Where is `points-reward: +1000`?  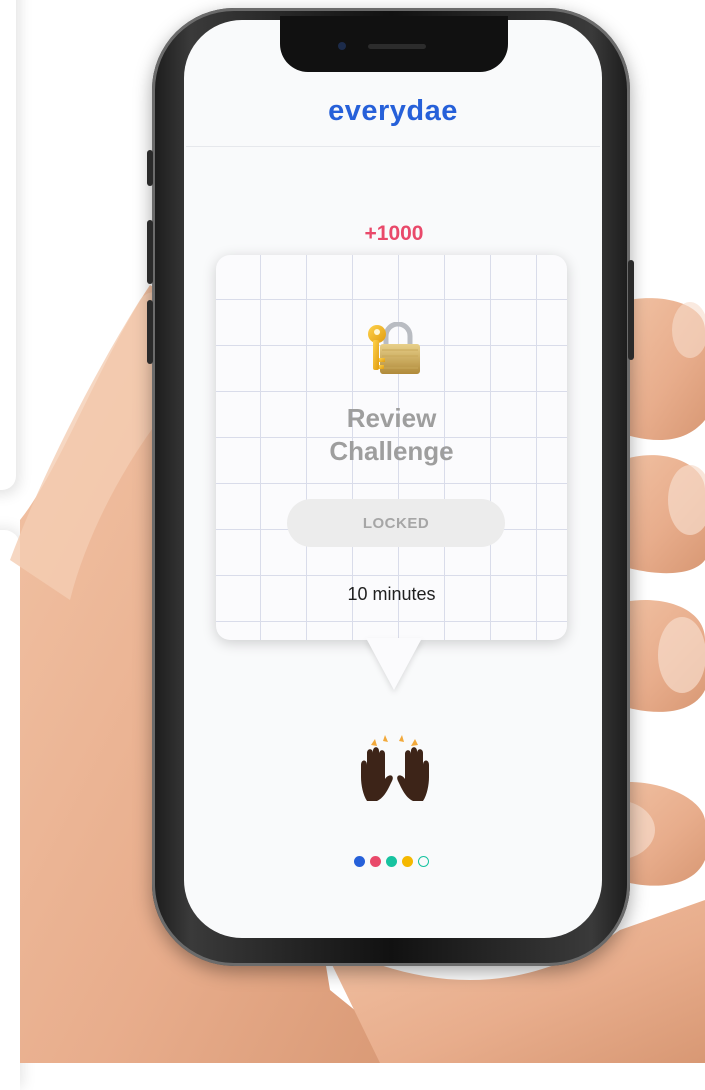
points-reward: +1000 is located at coordinates (394, 233).